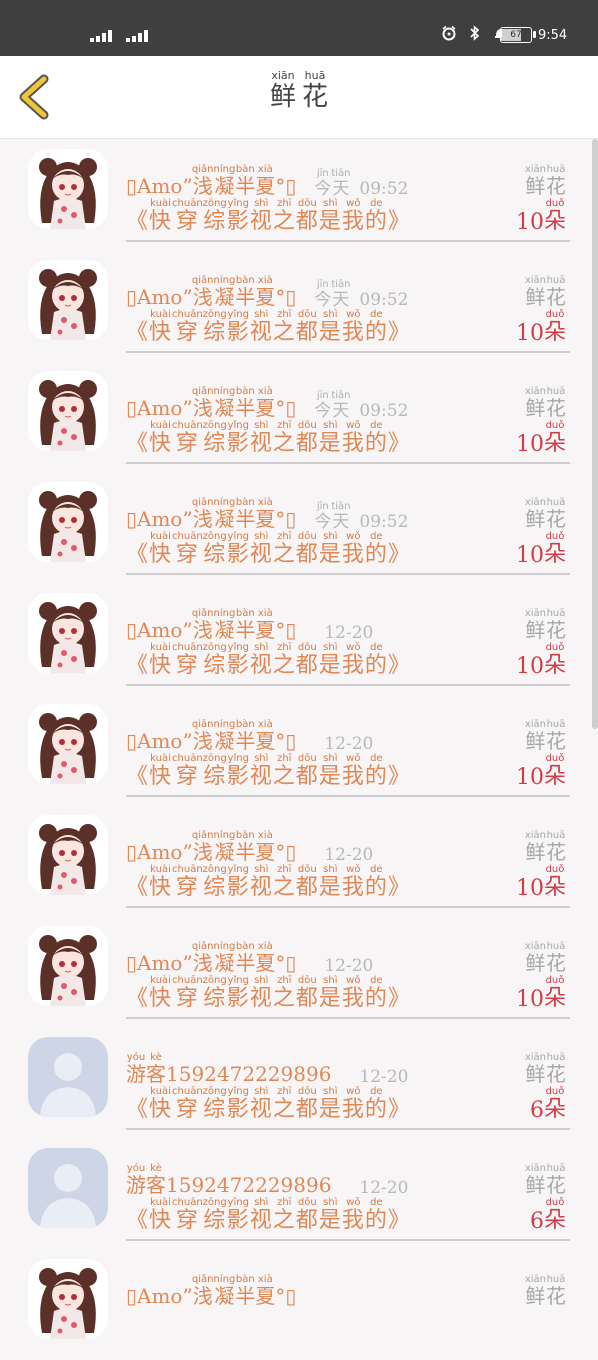 Image resolution: width=598 pixels, height=1360 pixels. I want to click on back-arrow-icon, so click(34, 97).